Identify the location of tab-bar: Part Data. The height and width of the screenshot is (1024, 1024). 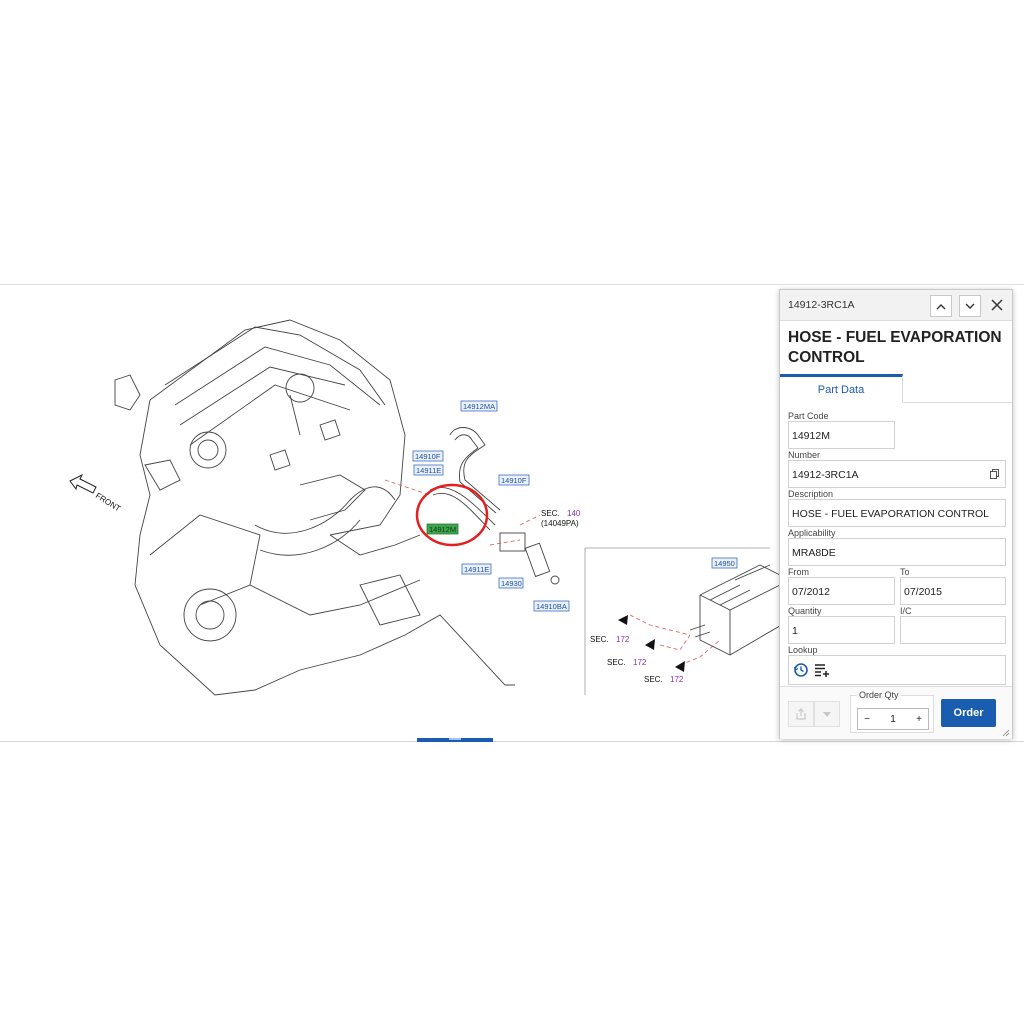
(896, 388).